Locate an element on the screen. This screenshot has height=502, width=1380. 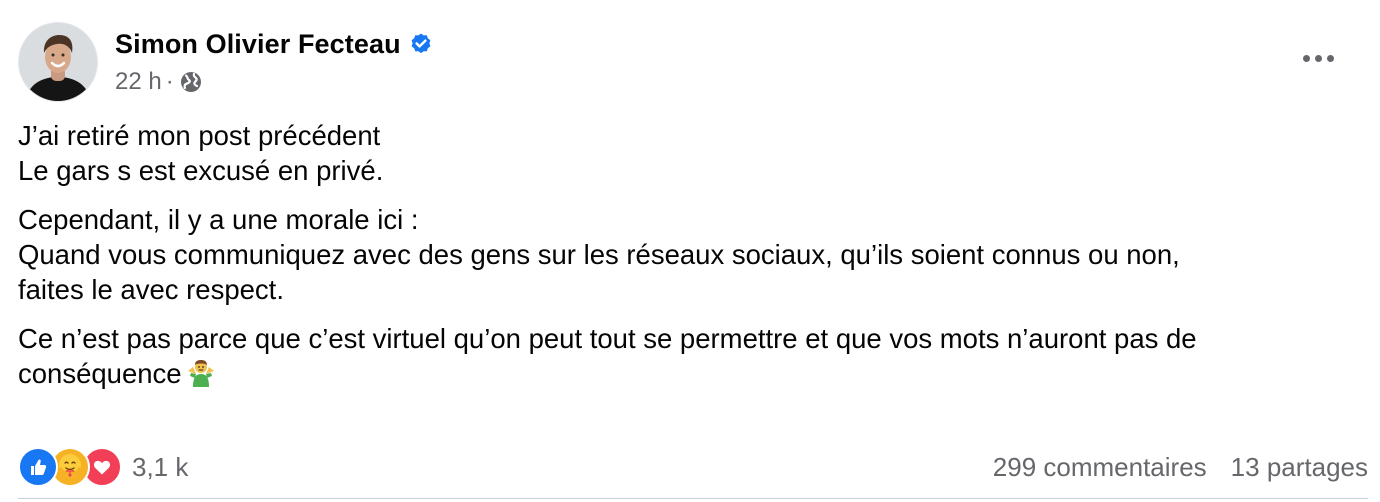
comments-count-link: 299 commentaires is located at coordinates (1100, 467).